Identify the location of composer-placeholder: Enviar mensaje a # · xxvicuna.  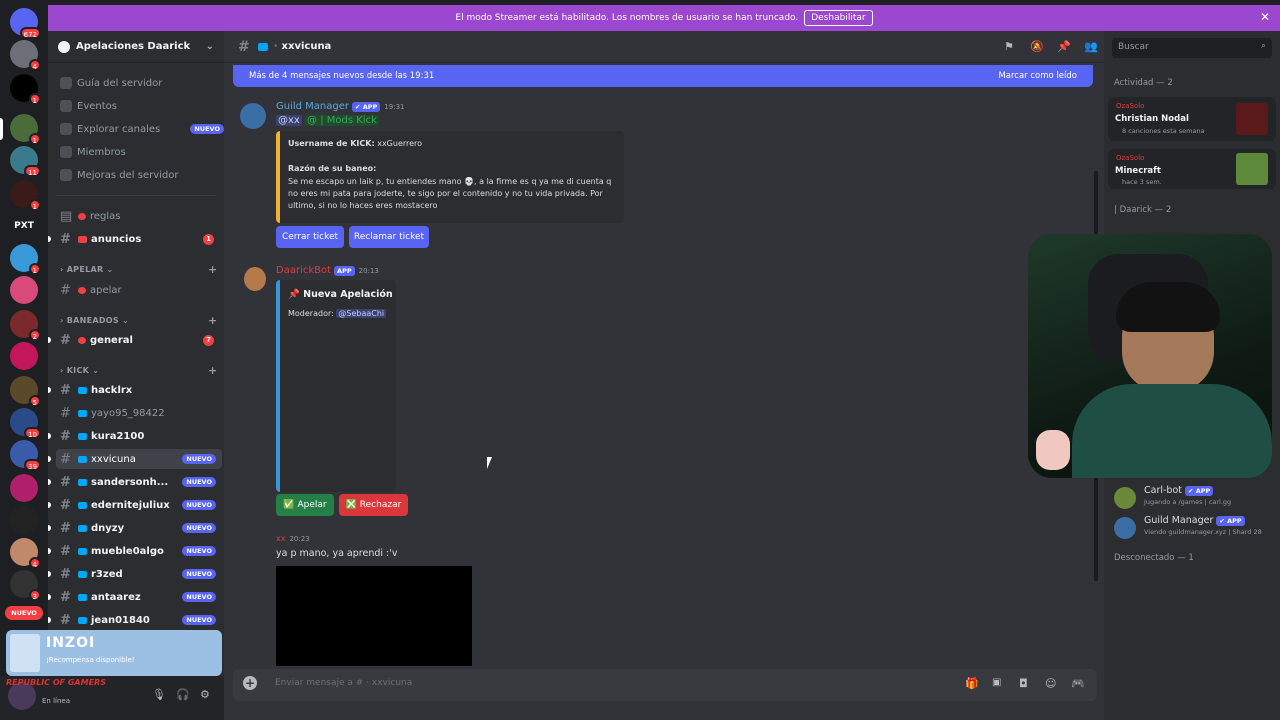
(343, 683).